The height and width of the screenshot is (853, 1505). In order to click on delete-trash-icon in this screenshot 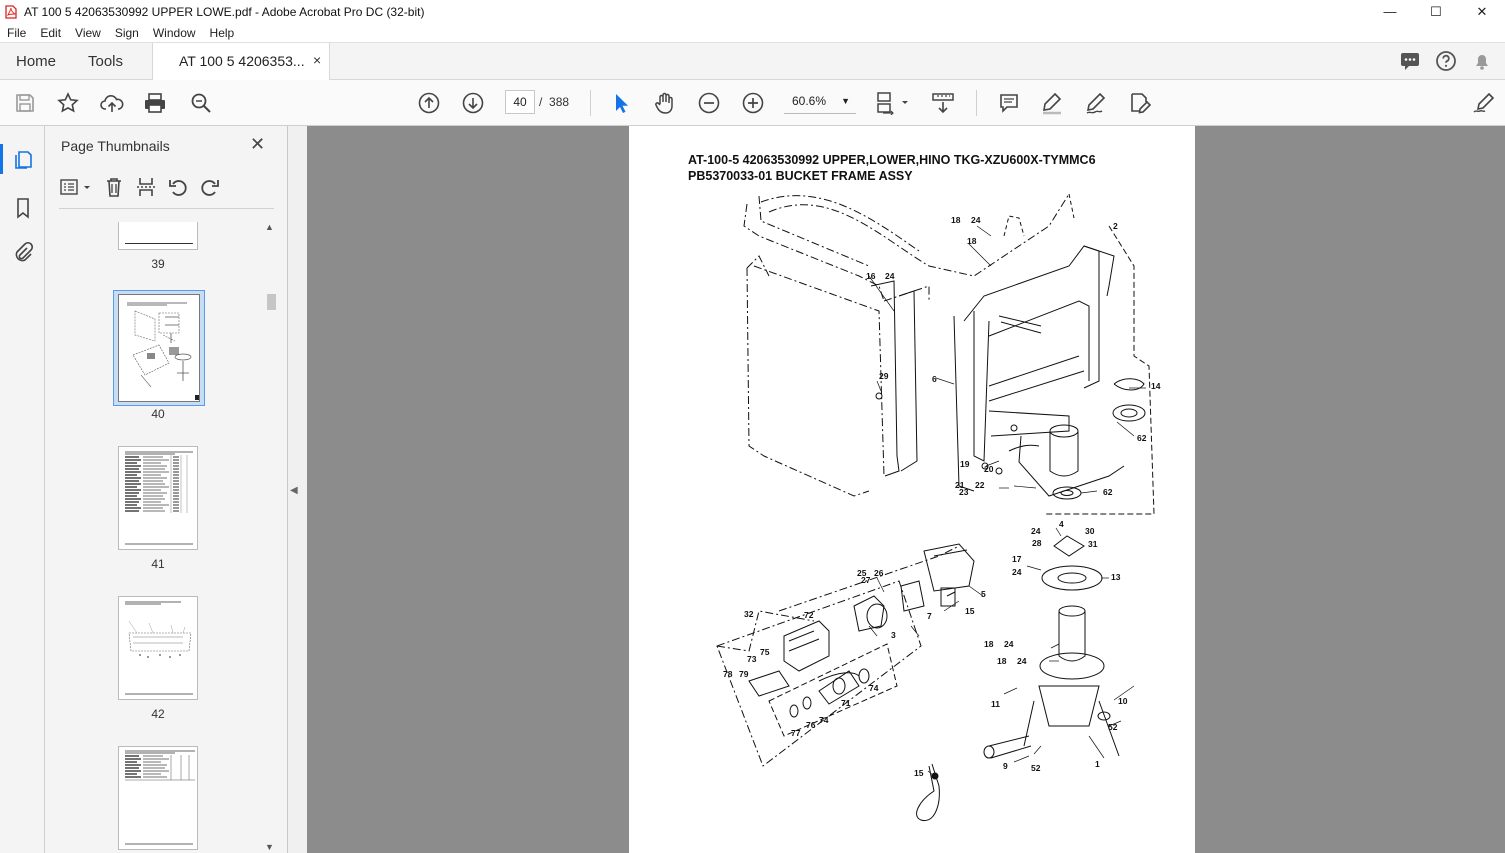, I will do `click(114, 188)`.